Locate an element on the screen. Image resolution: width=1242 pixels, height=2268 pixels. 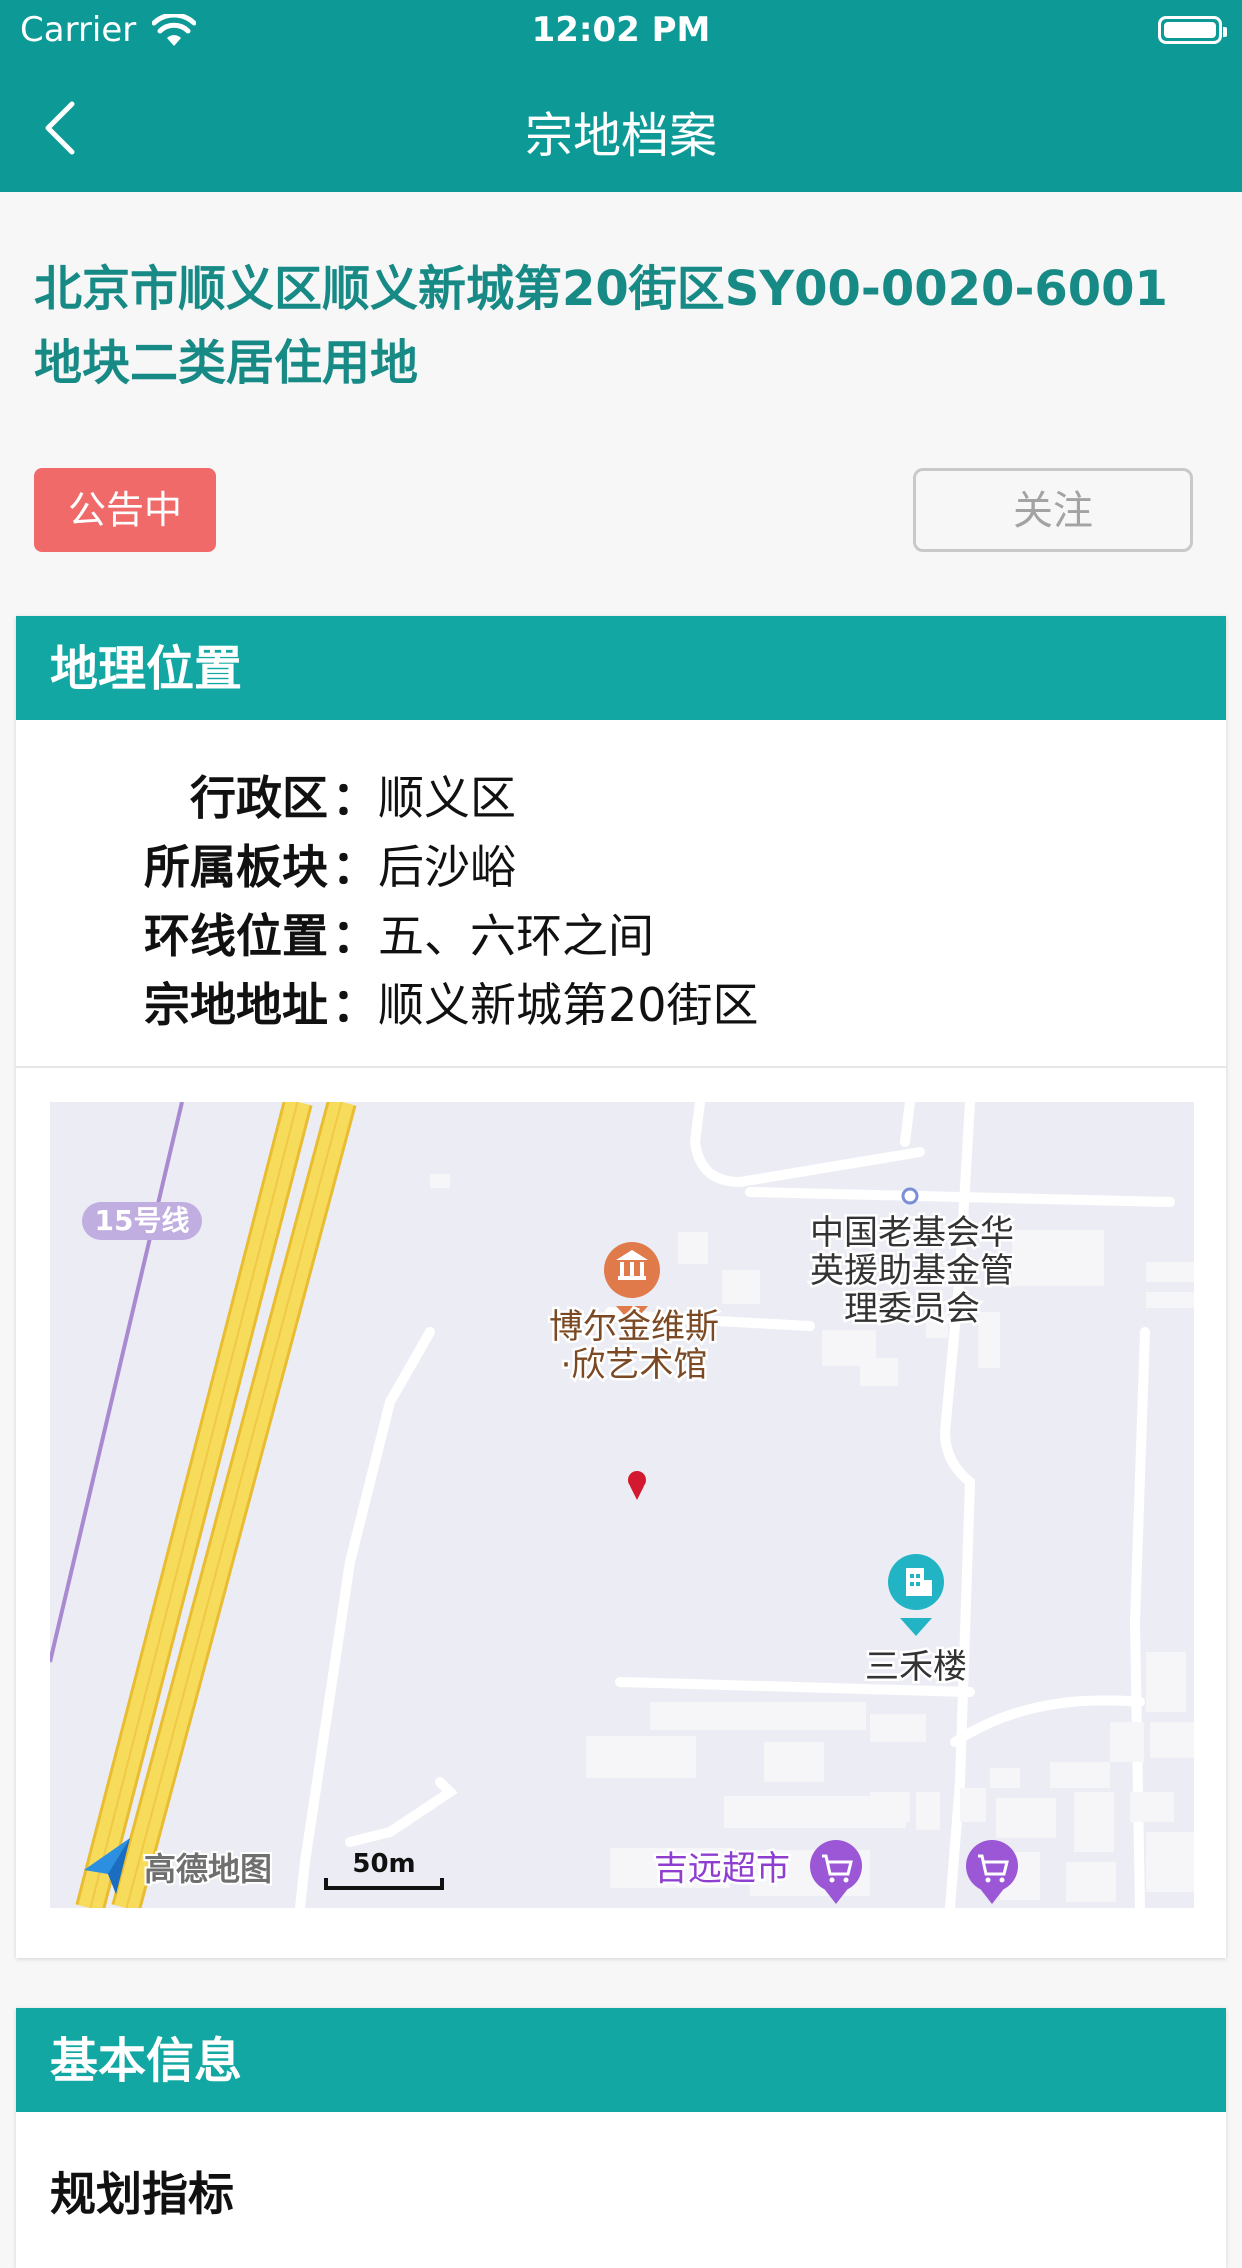
planning-indicators-title: 规划指标 is located at coordinates (142, 2194).